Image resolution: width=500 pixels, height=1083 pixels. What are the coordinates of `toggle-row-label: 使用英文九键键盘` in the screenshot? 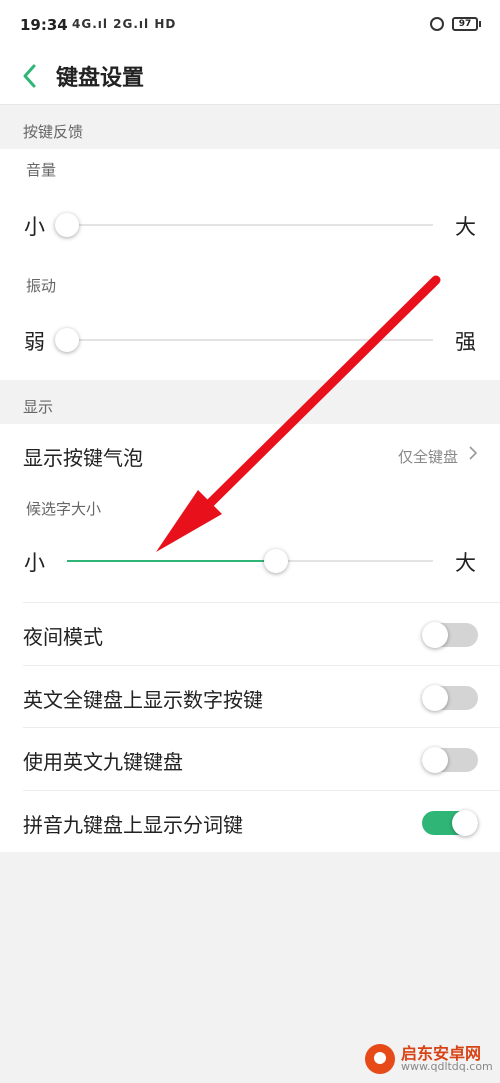 It's located at (103, 762).